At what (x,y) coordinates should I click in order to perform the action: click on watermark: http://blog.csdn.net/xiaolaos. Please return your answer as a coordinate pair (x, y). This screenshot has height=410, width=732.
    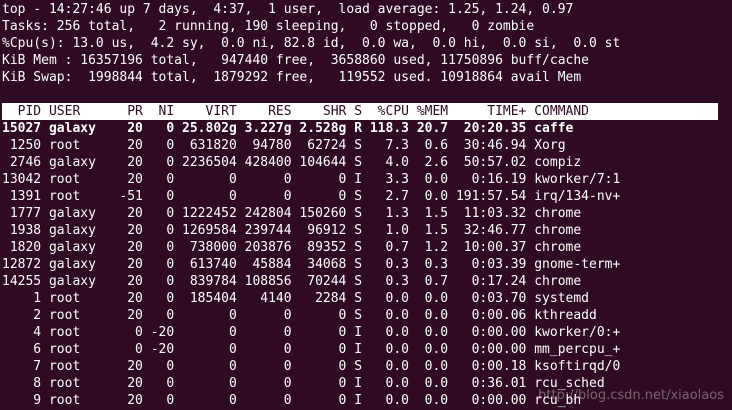
    Looking at the image, I should click on (631, 395).